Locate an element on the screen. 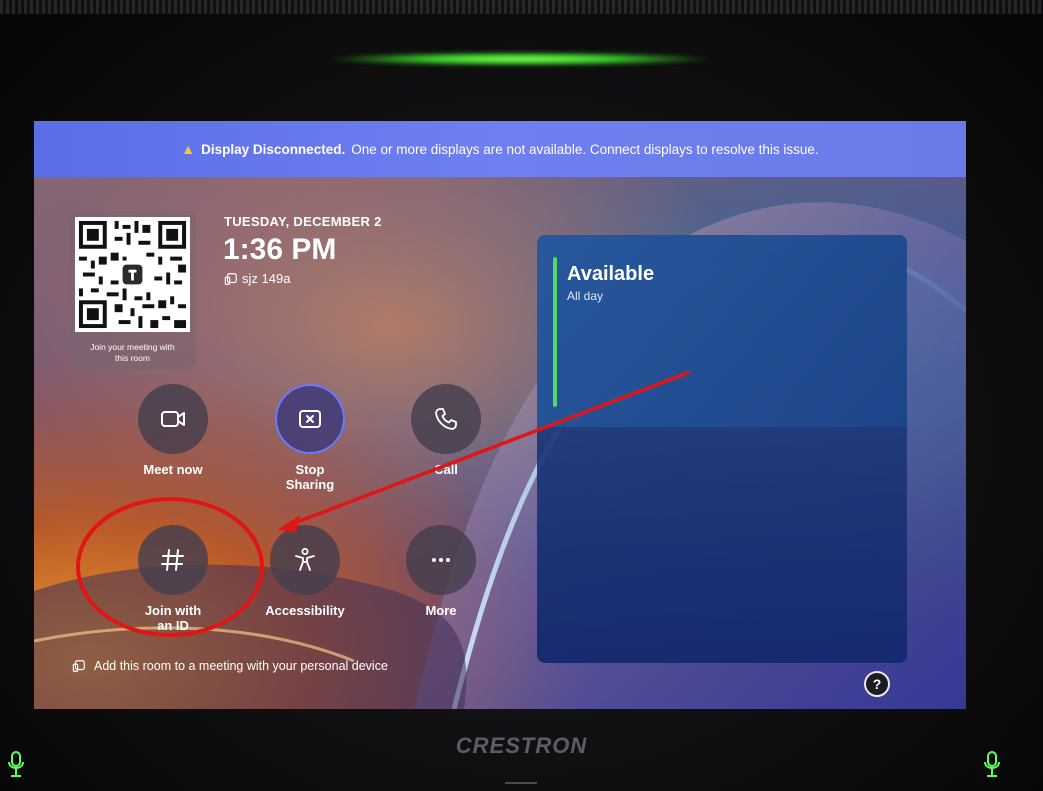  time-label: 1:36 PM is located at coordinates (280, 249).